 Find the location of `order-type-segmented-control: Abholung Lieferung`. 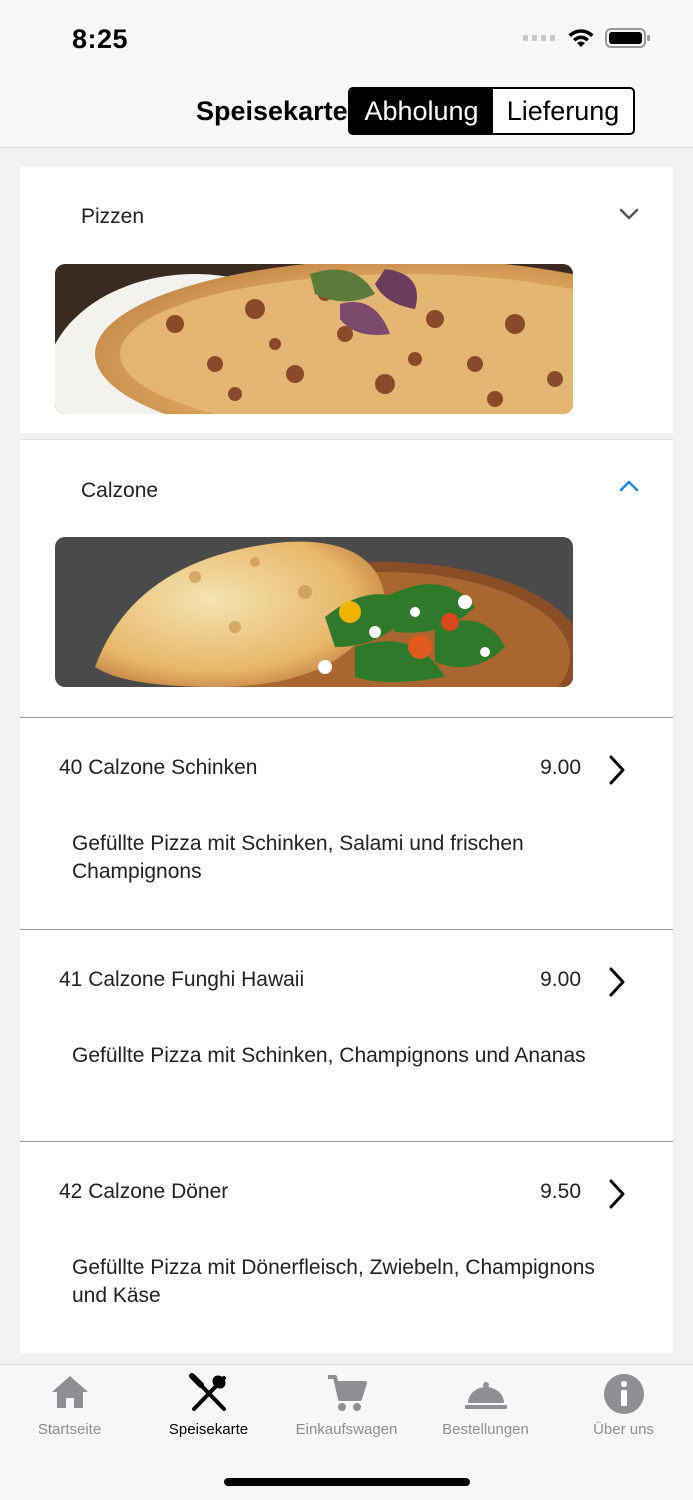

order-type-segmented-control: Abholung Lieferung is located at coordinates (491, 111).